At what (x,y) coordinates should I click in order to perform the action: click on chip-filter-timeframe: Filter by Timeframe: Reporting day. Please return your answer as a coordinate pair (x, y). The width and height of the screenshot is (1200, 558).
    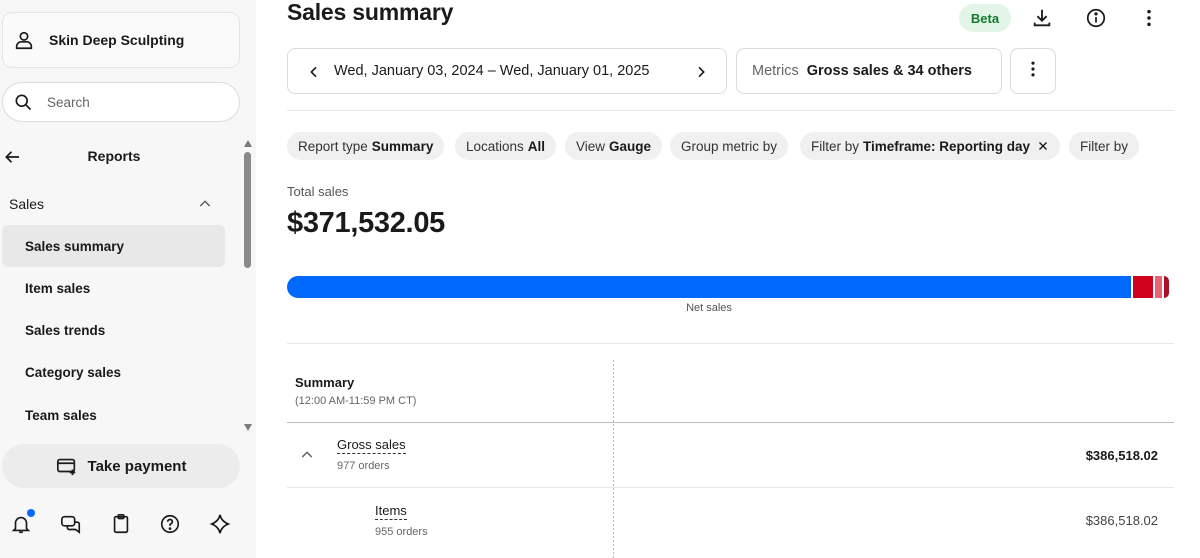
    Looking at the image, I should click on (930, 146).